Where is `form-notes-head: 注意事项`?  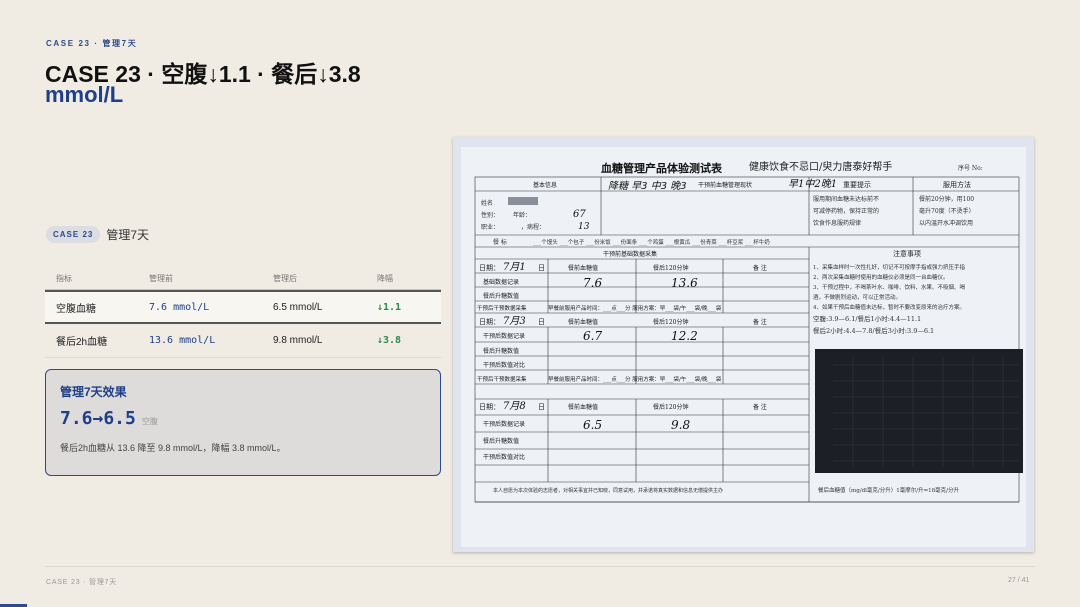 form-notes-head: 注意事项 is located at coordinates (907, 253).